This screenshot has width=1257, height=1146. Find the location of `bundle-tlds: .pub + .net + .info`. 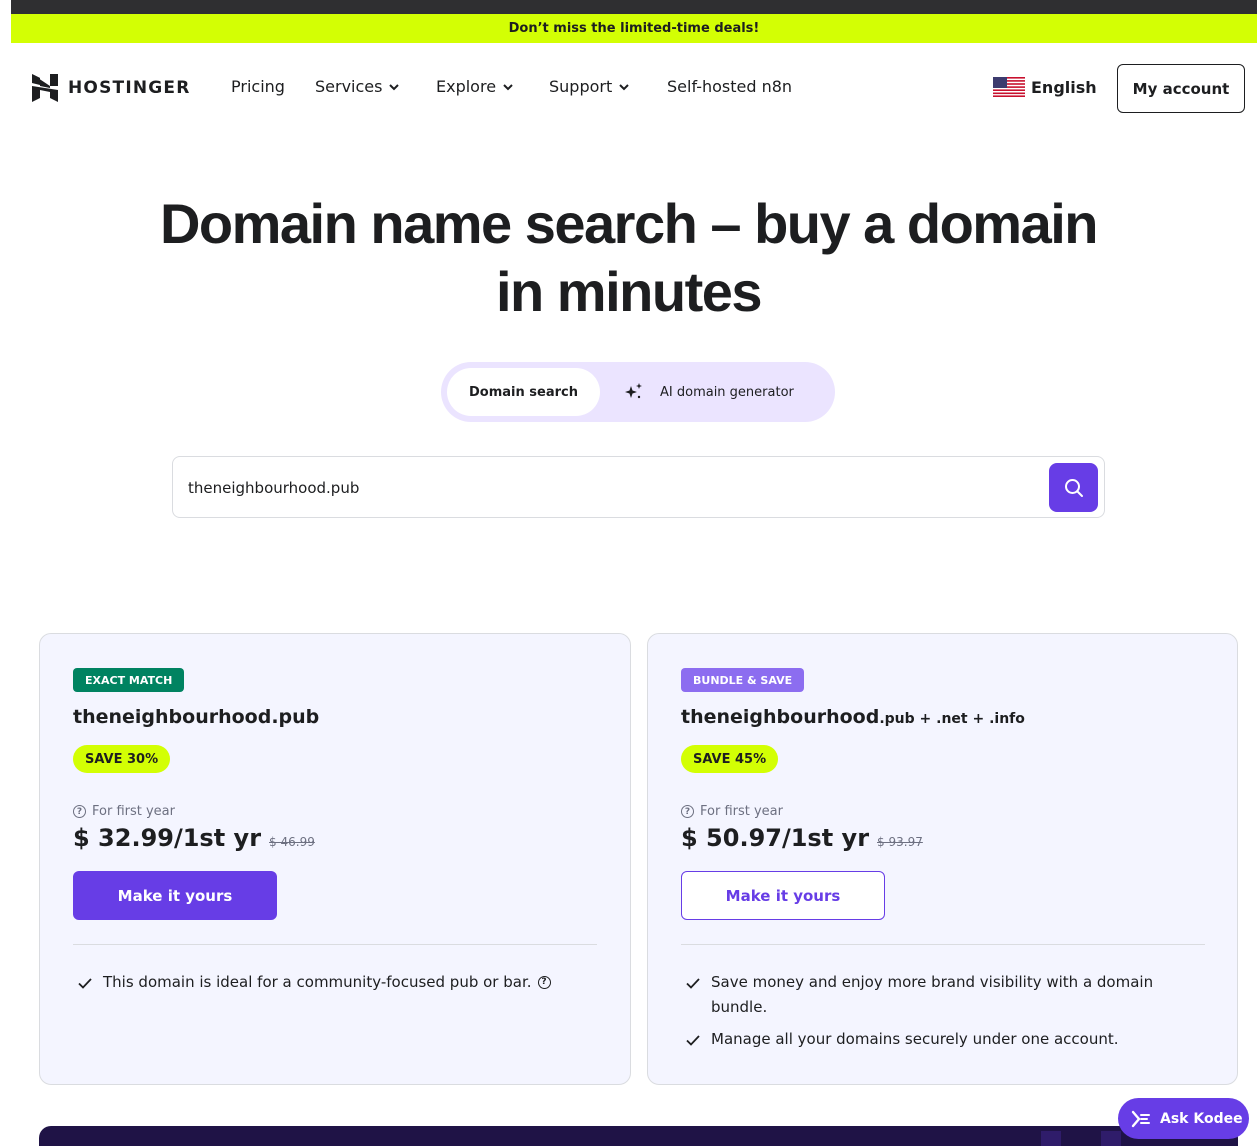

bundle-tlds: .pub + .net + .info is located at coordinates (952, 719).